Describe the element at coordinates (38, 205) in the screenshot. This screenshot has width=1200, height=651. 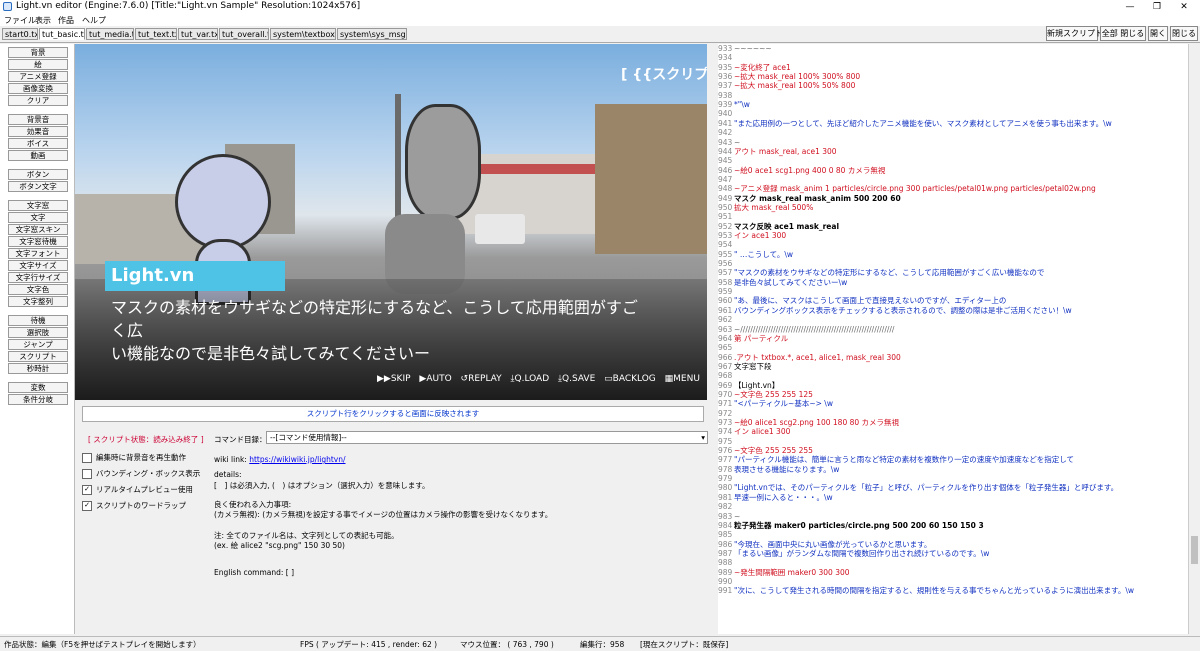
I see `cmd-textbox: 文字窓` at that location.